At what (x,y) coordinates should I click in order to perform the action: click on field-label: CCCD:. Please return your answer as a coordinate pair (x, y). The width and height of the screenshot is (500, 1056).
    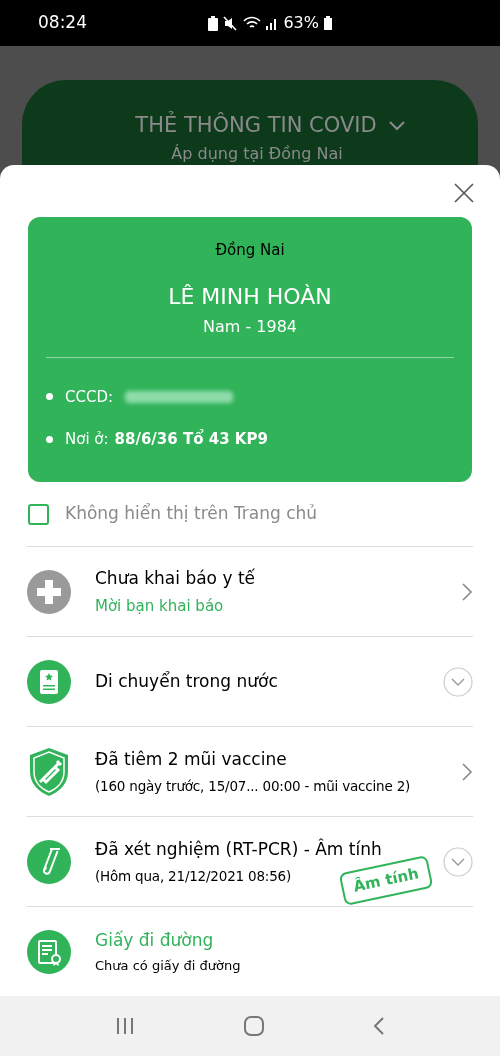
    Looking at the image, I should click on (89, 397).